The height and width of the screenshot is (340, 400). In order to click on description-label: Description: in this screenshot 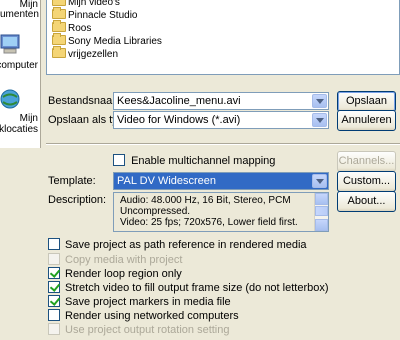, I will do `click(77, 200)`.